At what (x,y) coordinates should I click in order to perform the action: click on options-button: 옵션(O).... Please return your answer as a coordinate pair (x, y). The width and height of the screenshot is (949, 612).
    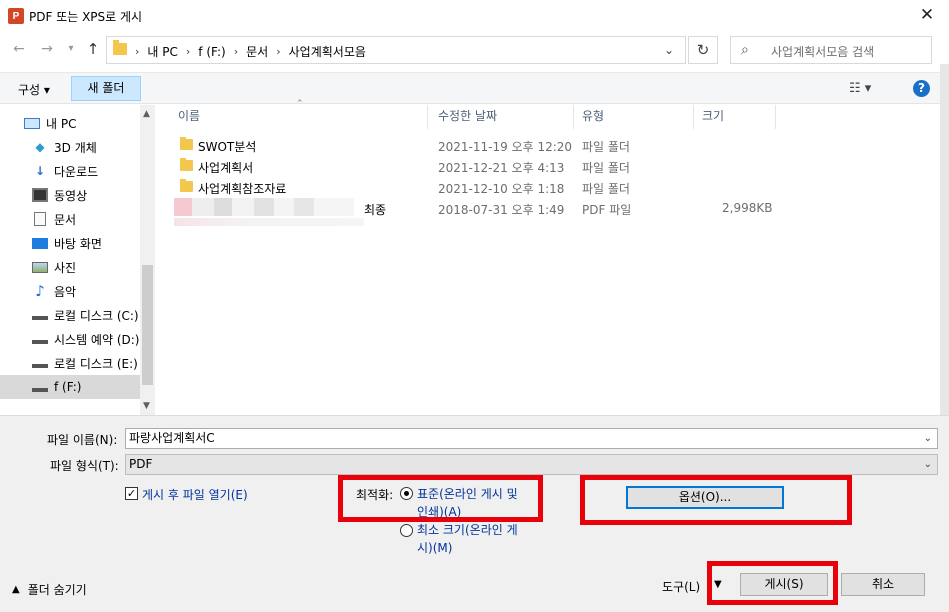
    Looking at the image, I should click on (705, 497).